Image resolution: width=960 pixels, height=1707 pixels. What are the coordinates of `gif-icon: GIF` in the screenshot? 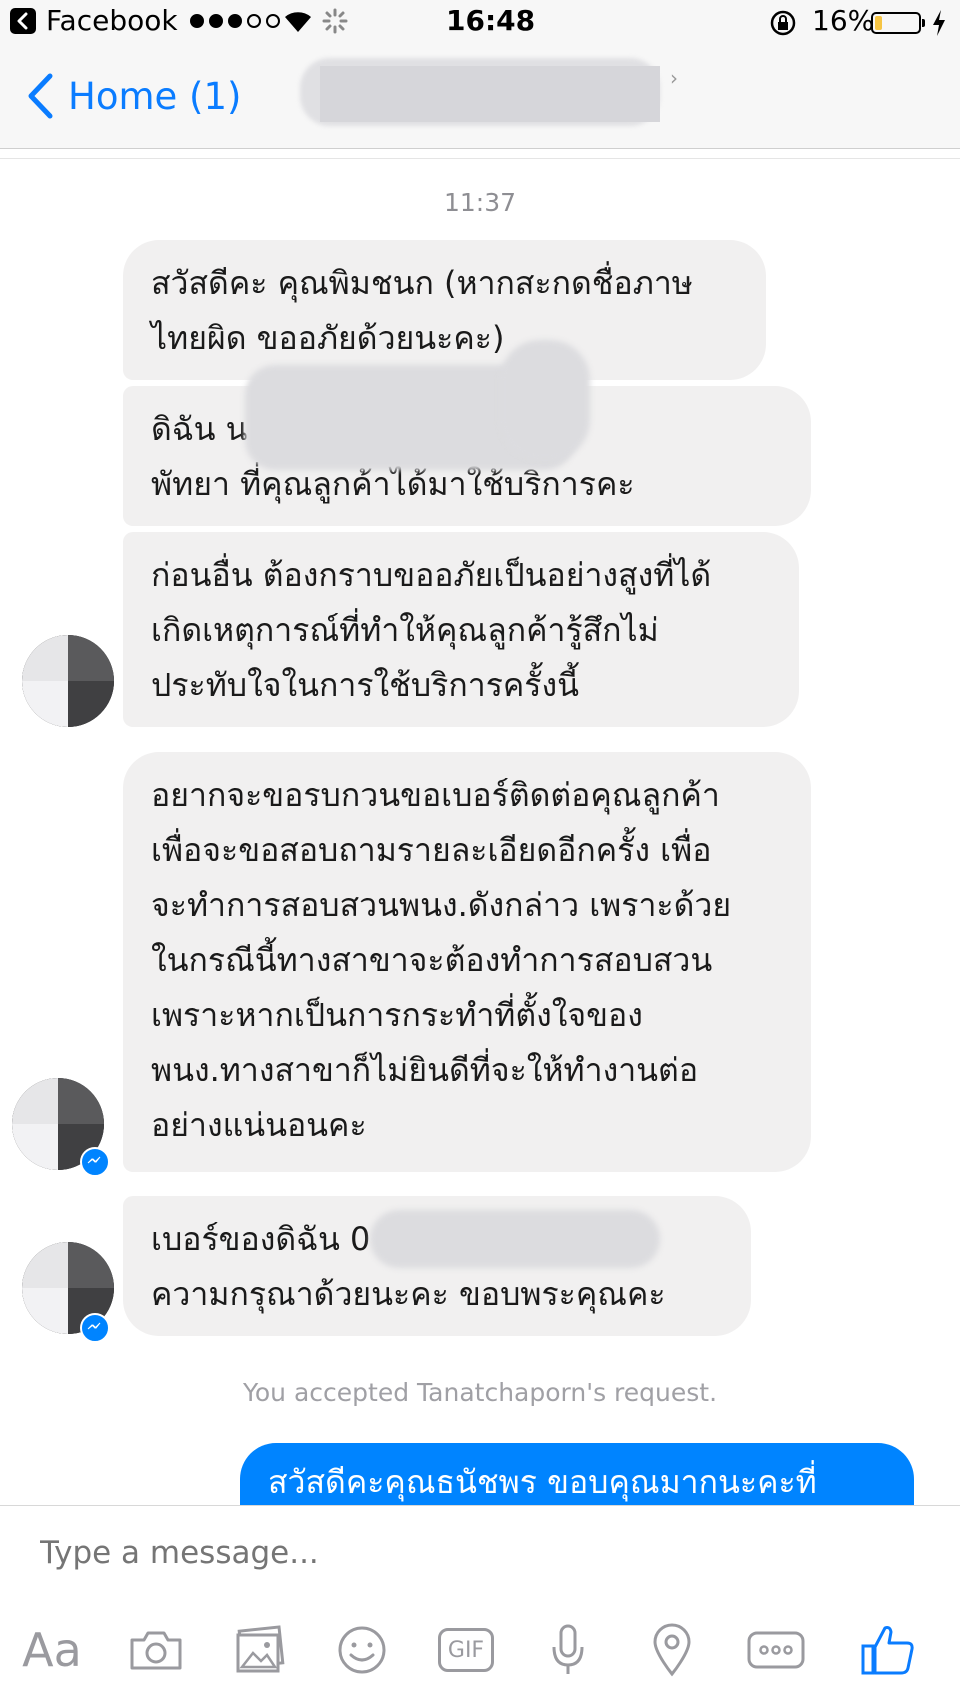 It's located at (466, 1650).